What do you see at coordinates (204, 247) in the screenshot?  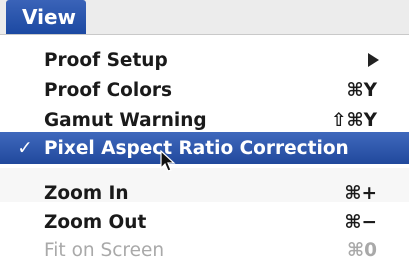 I see `menu-item-fit-on-screen: Fit on Screen ⌘0` at bounding box center [204, 247].